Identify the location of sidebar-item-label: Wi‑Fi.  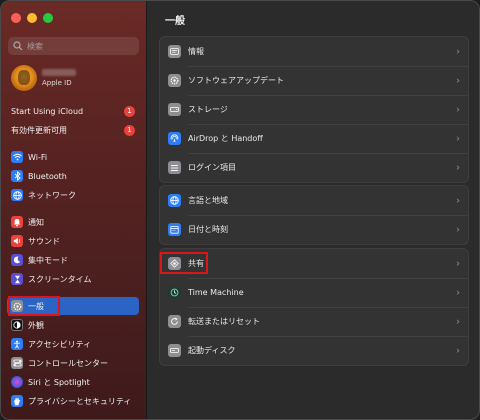
(38, 157).